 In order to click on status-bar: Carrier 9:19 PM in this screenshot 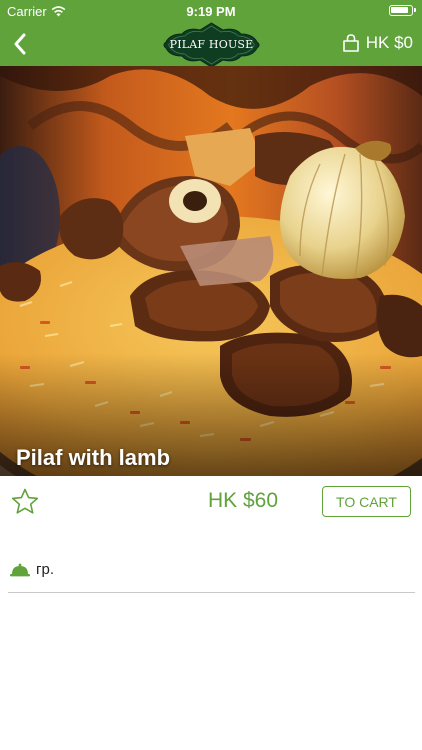, I will do `click(211, 11)`.